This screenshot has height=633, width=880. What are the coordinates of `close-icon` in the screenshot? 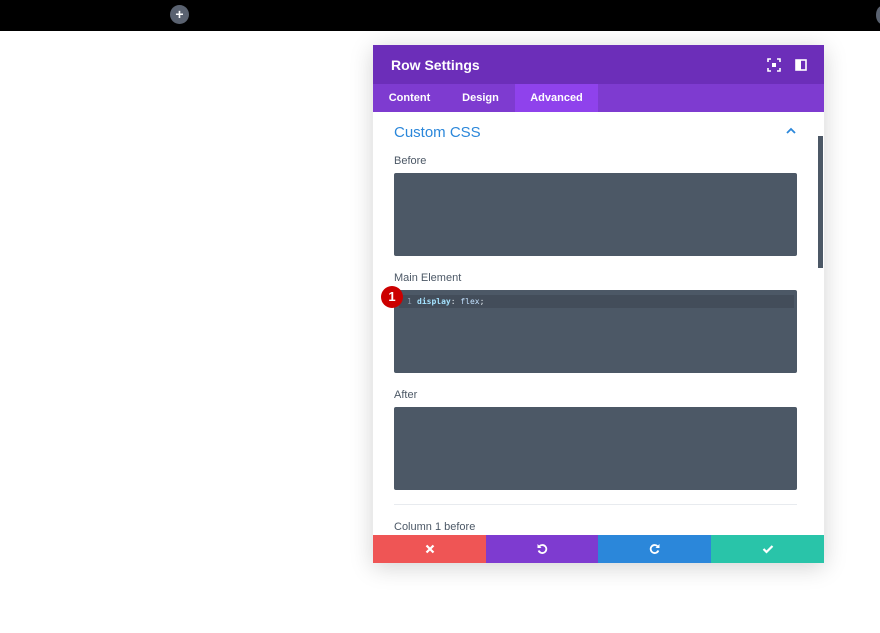 It's located at (429, 549).